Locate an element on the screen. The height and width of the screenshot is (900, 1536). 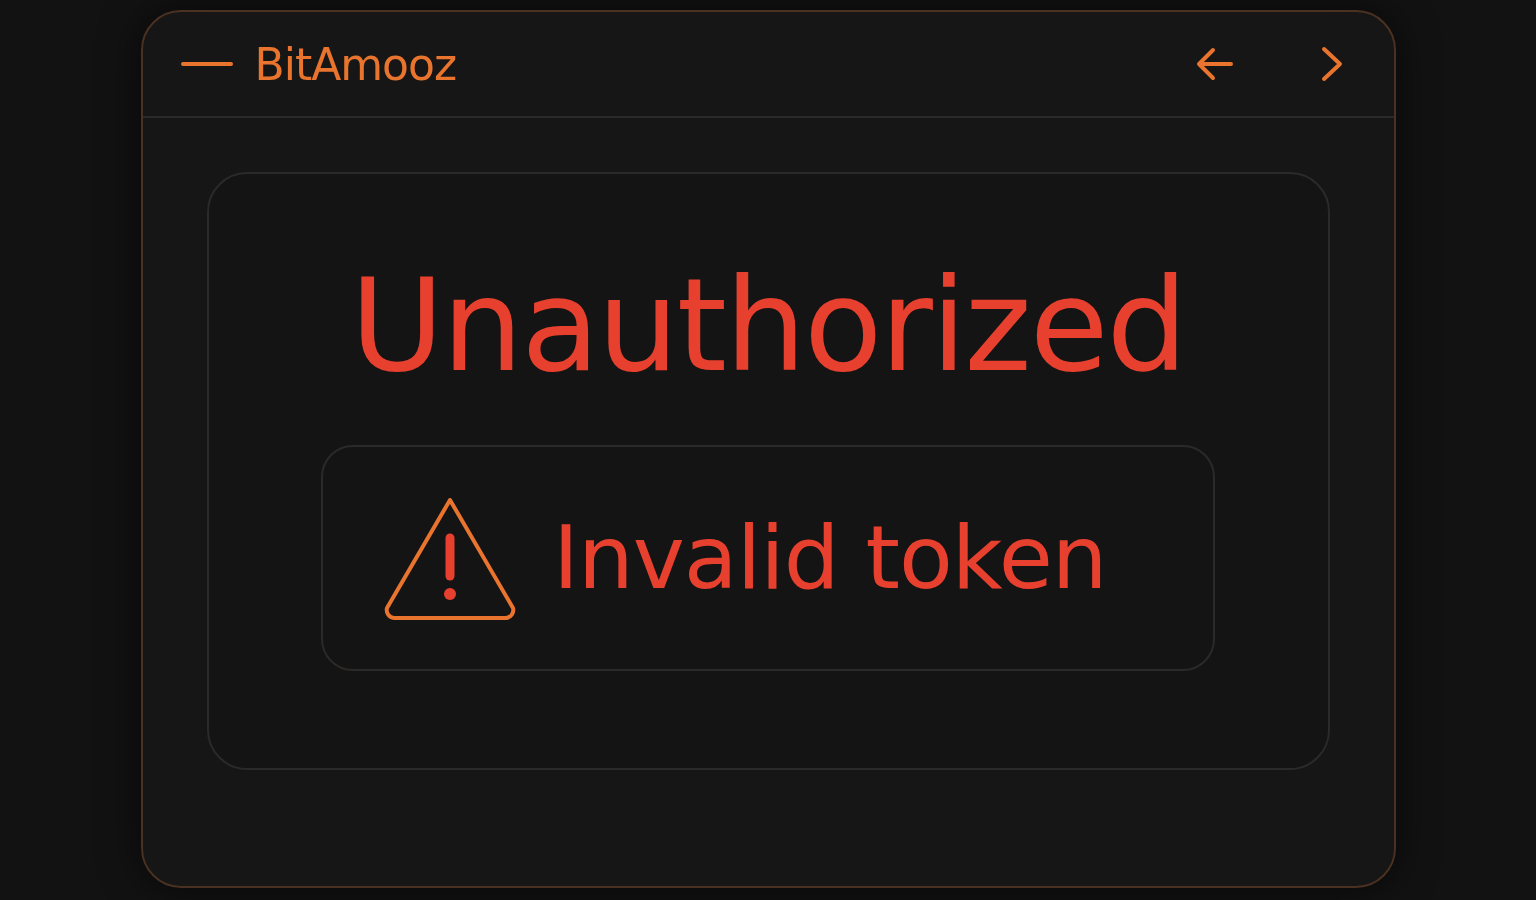
chevron-right-icon is located at coordinates (1331, 64).